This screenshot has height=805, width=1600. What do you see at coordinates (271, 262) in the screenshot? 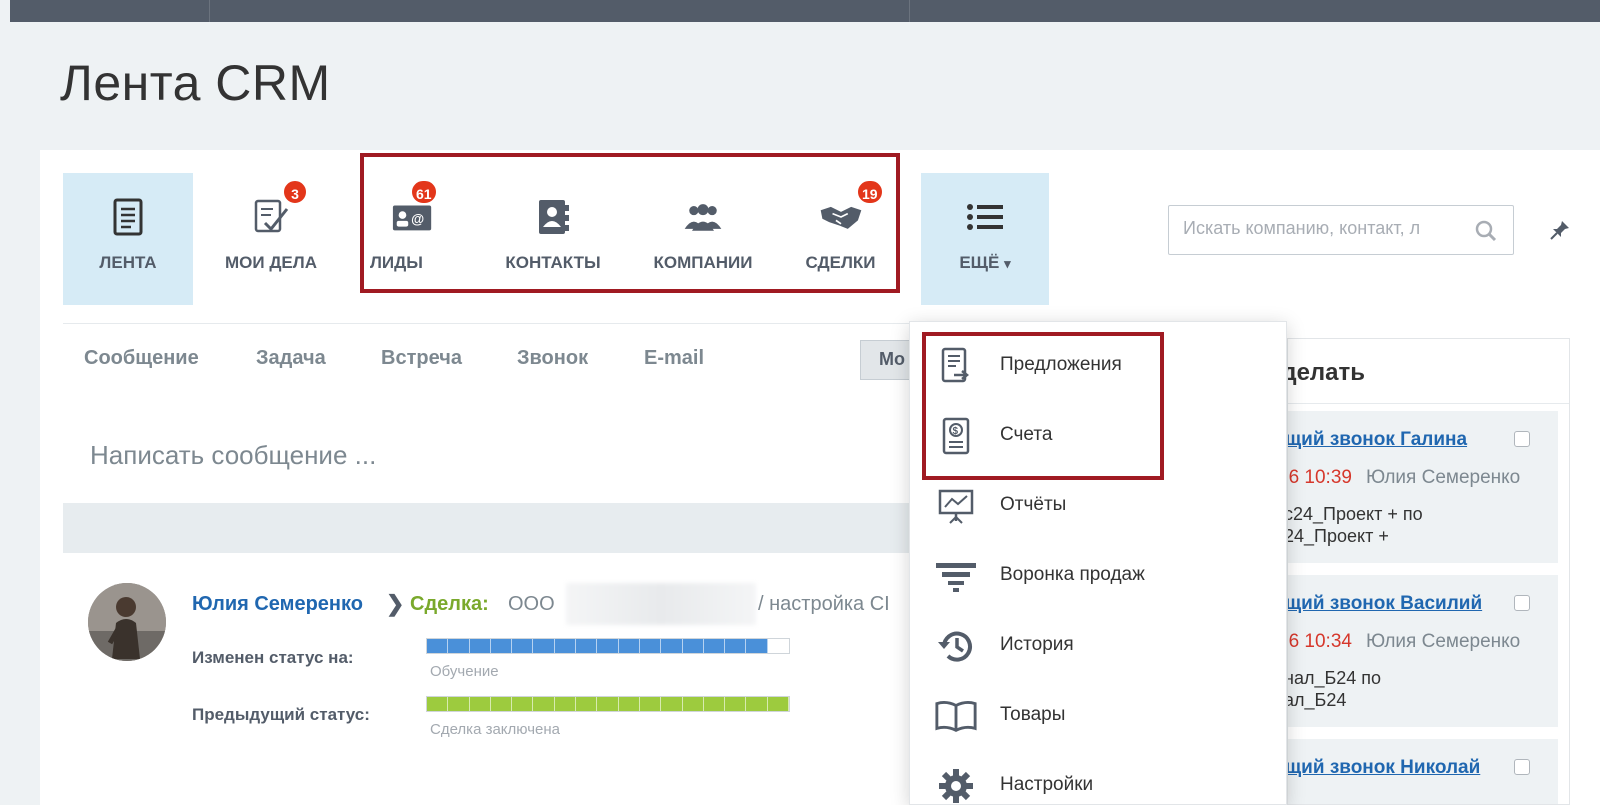
I see `tab-label: МОИ ДЕЛА` at bounding box center [271, 262].